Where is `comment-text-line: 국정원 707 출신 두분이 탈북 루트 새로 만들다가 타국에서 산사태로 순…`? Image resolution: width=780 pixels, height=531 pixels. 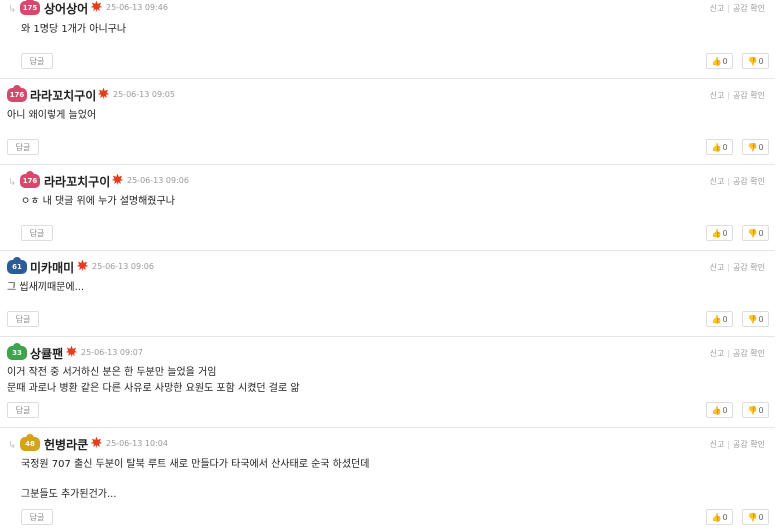
comment-text-line: 국정원 707 출신 두분이 탈북 루트 새로 만들다가 타국에서 산사태로 순… is located at coordinates (195, 464).